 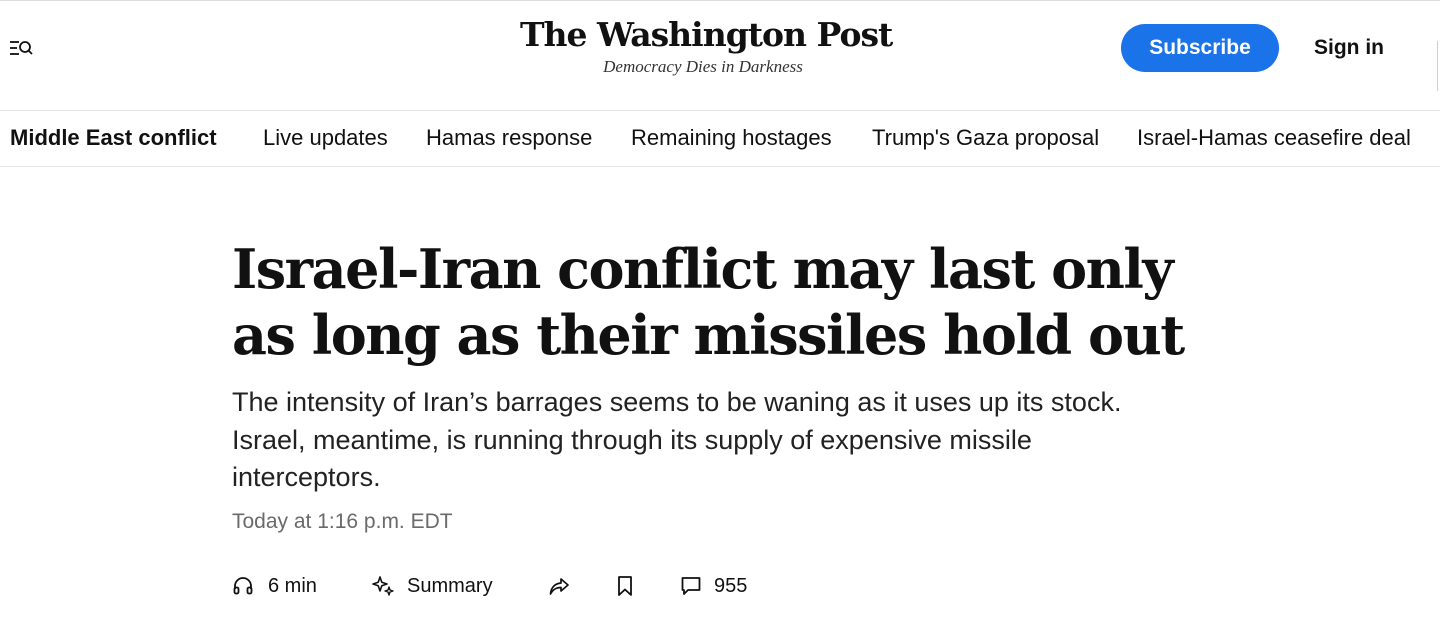 I want to click on sections-menu-button, so click(x=21, y=48).